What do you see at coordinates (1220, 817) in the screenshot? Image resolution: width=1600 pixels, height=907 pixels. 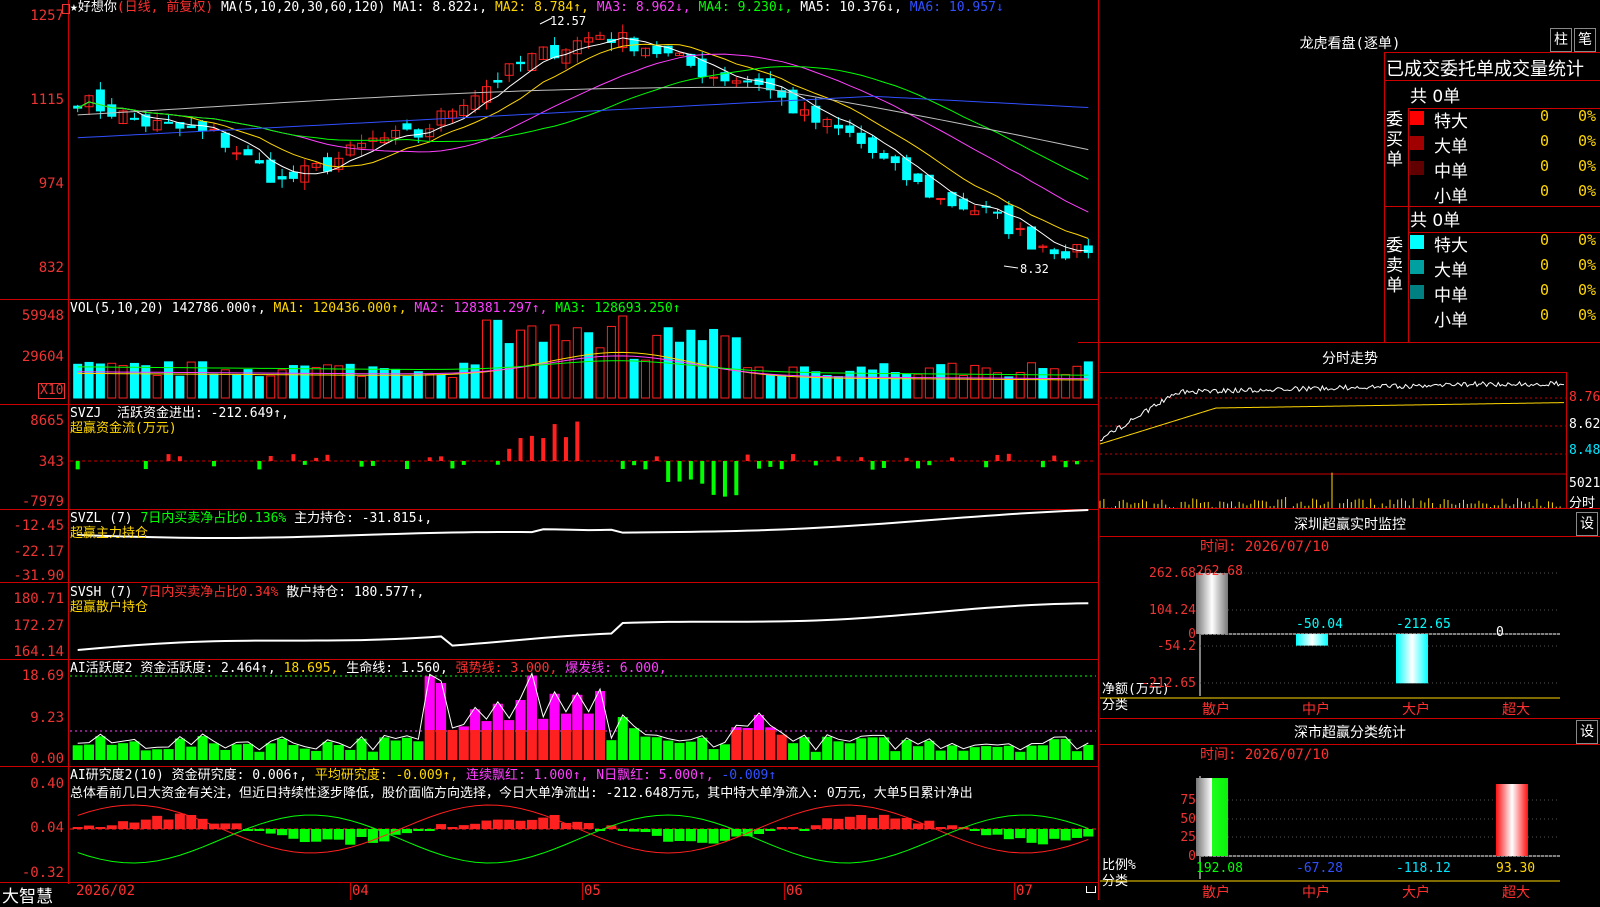 I see `bar-散户-green-half` at bounding box center [1220, 817].